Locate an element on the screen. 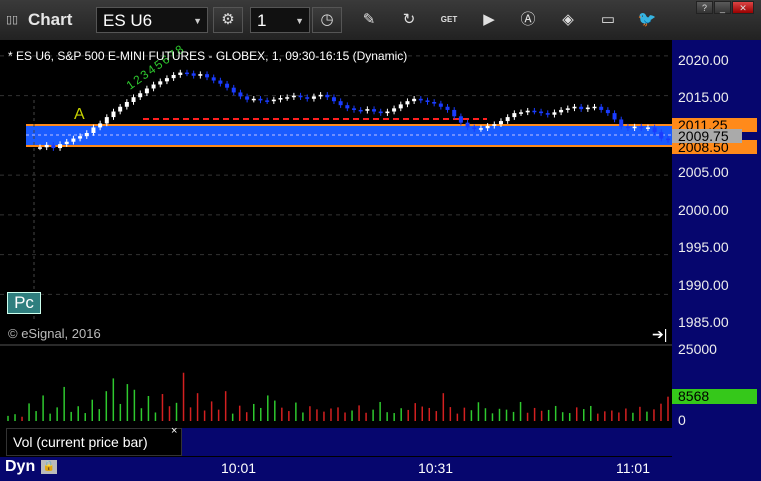  get-label: GET is located at coordinates (449, 19).